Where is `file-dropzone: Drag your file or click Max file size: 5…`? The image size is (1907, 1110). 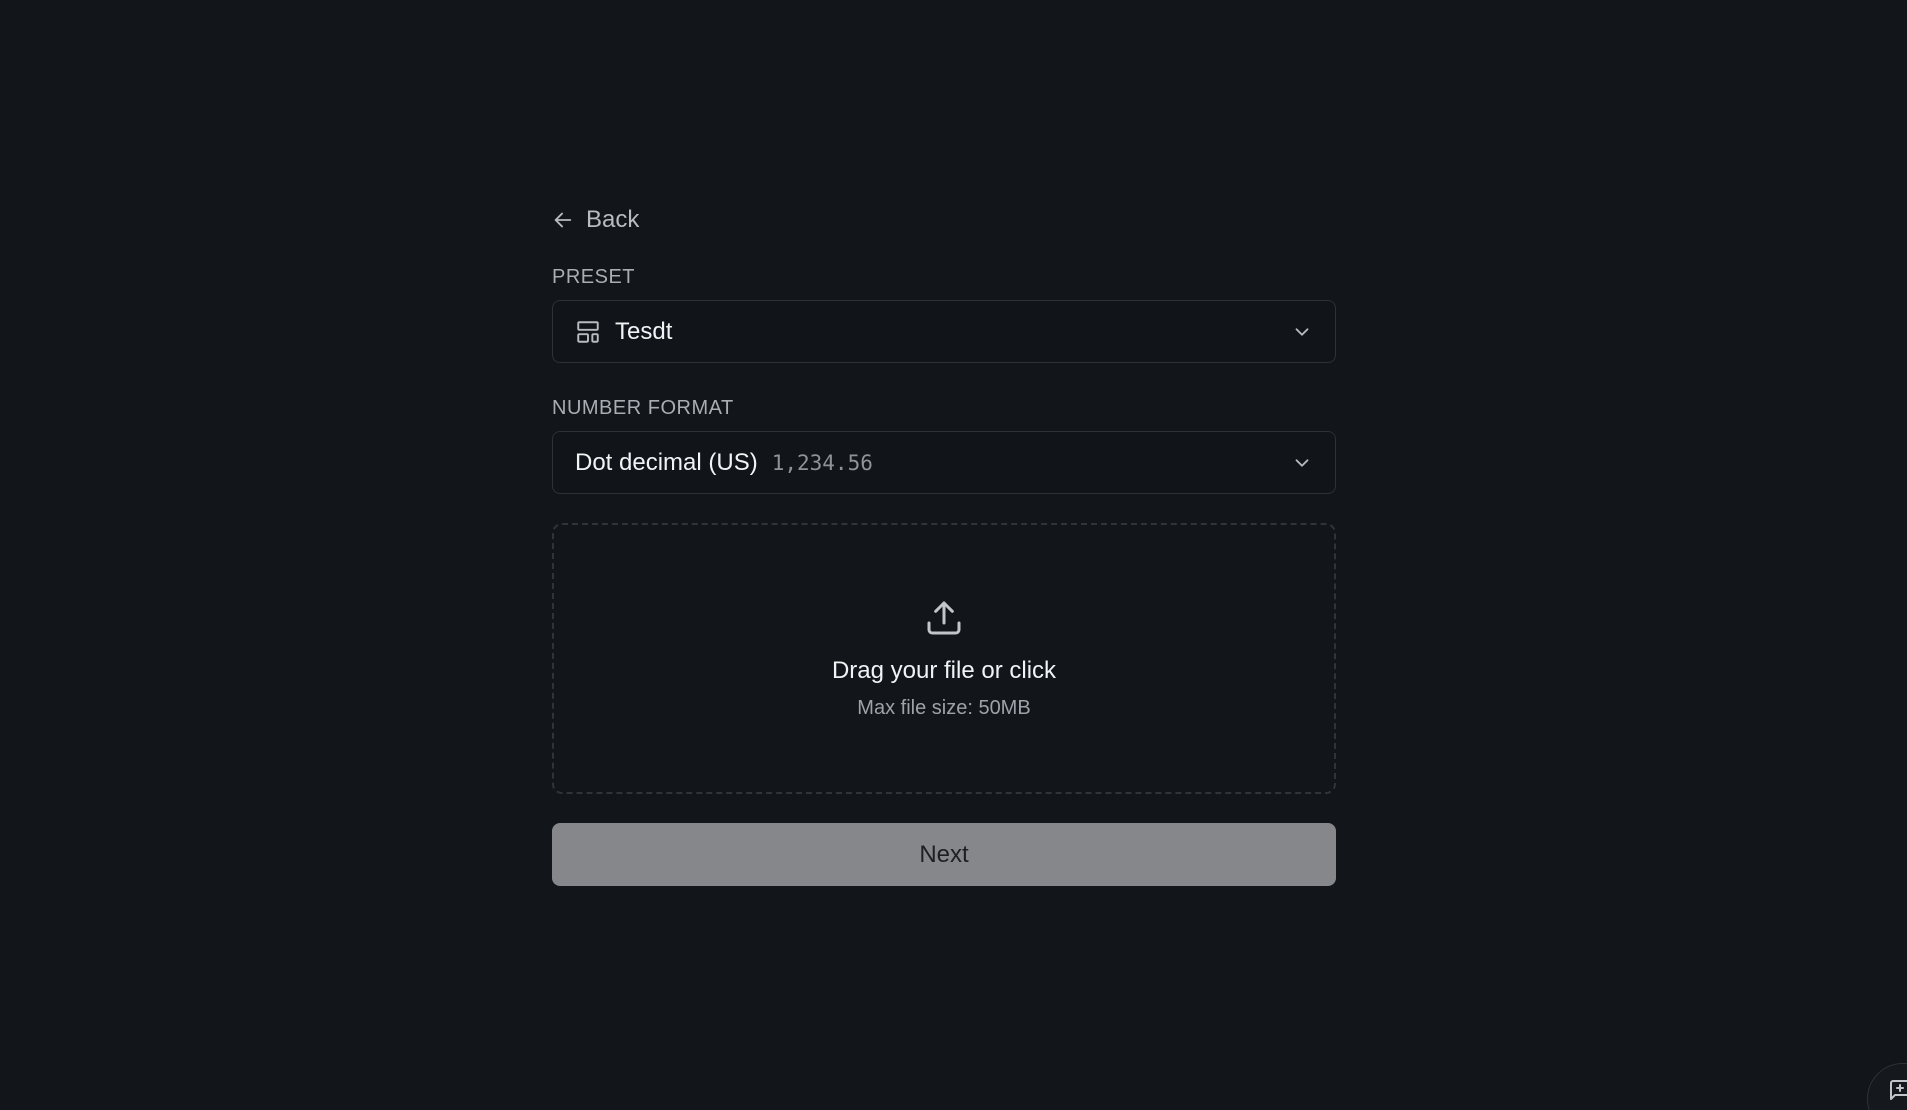
file-dropzone: Drag your file or click Max file size: 5… is located at coordinates (944, 658).